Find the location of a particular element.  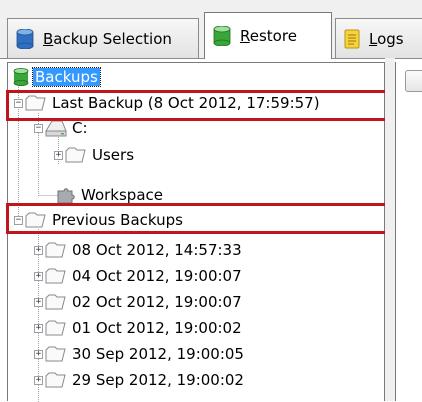

tree-node-backups: Backups is located at coordinates (57, 77).